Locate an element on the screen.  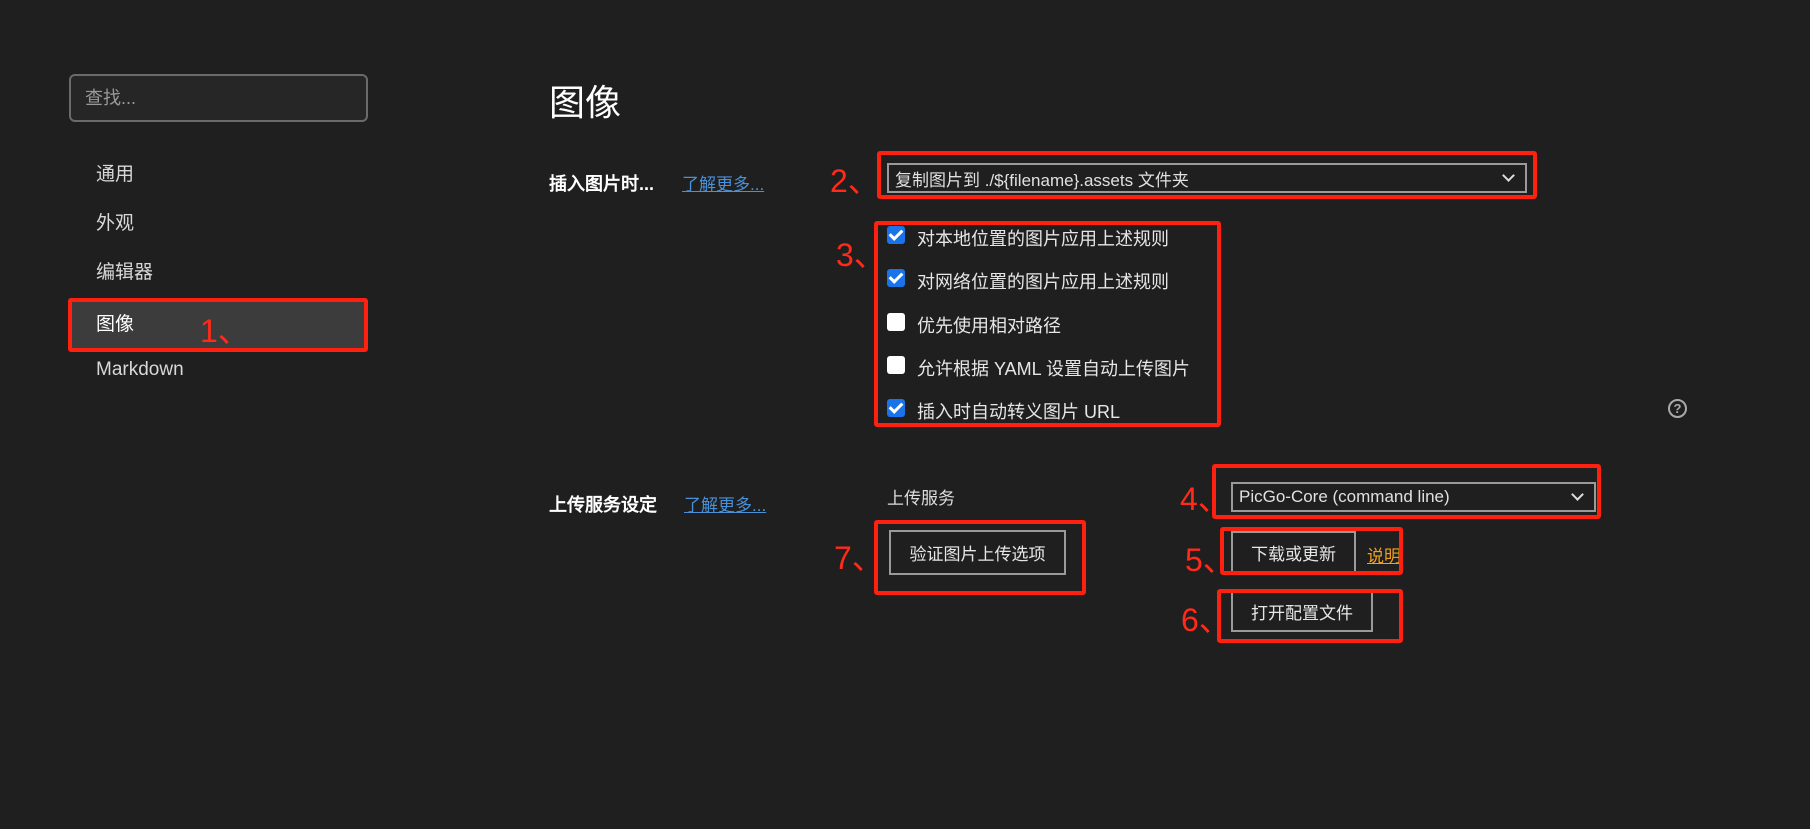
annotation-3: 3、 is located at coordinates (861, 255).